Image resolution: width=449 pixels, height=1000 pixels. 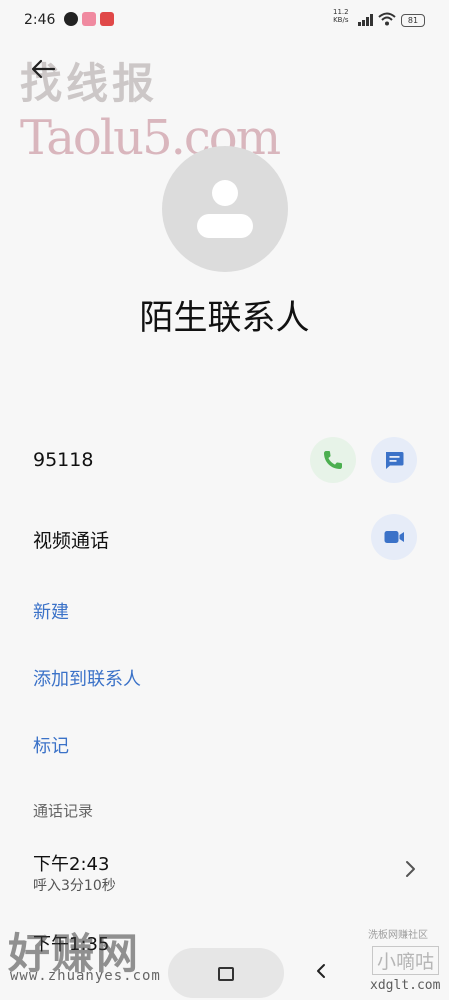 I want to click on watermark-br-caption: 洗板网赚社区, so click(x=398, y=935).